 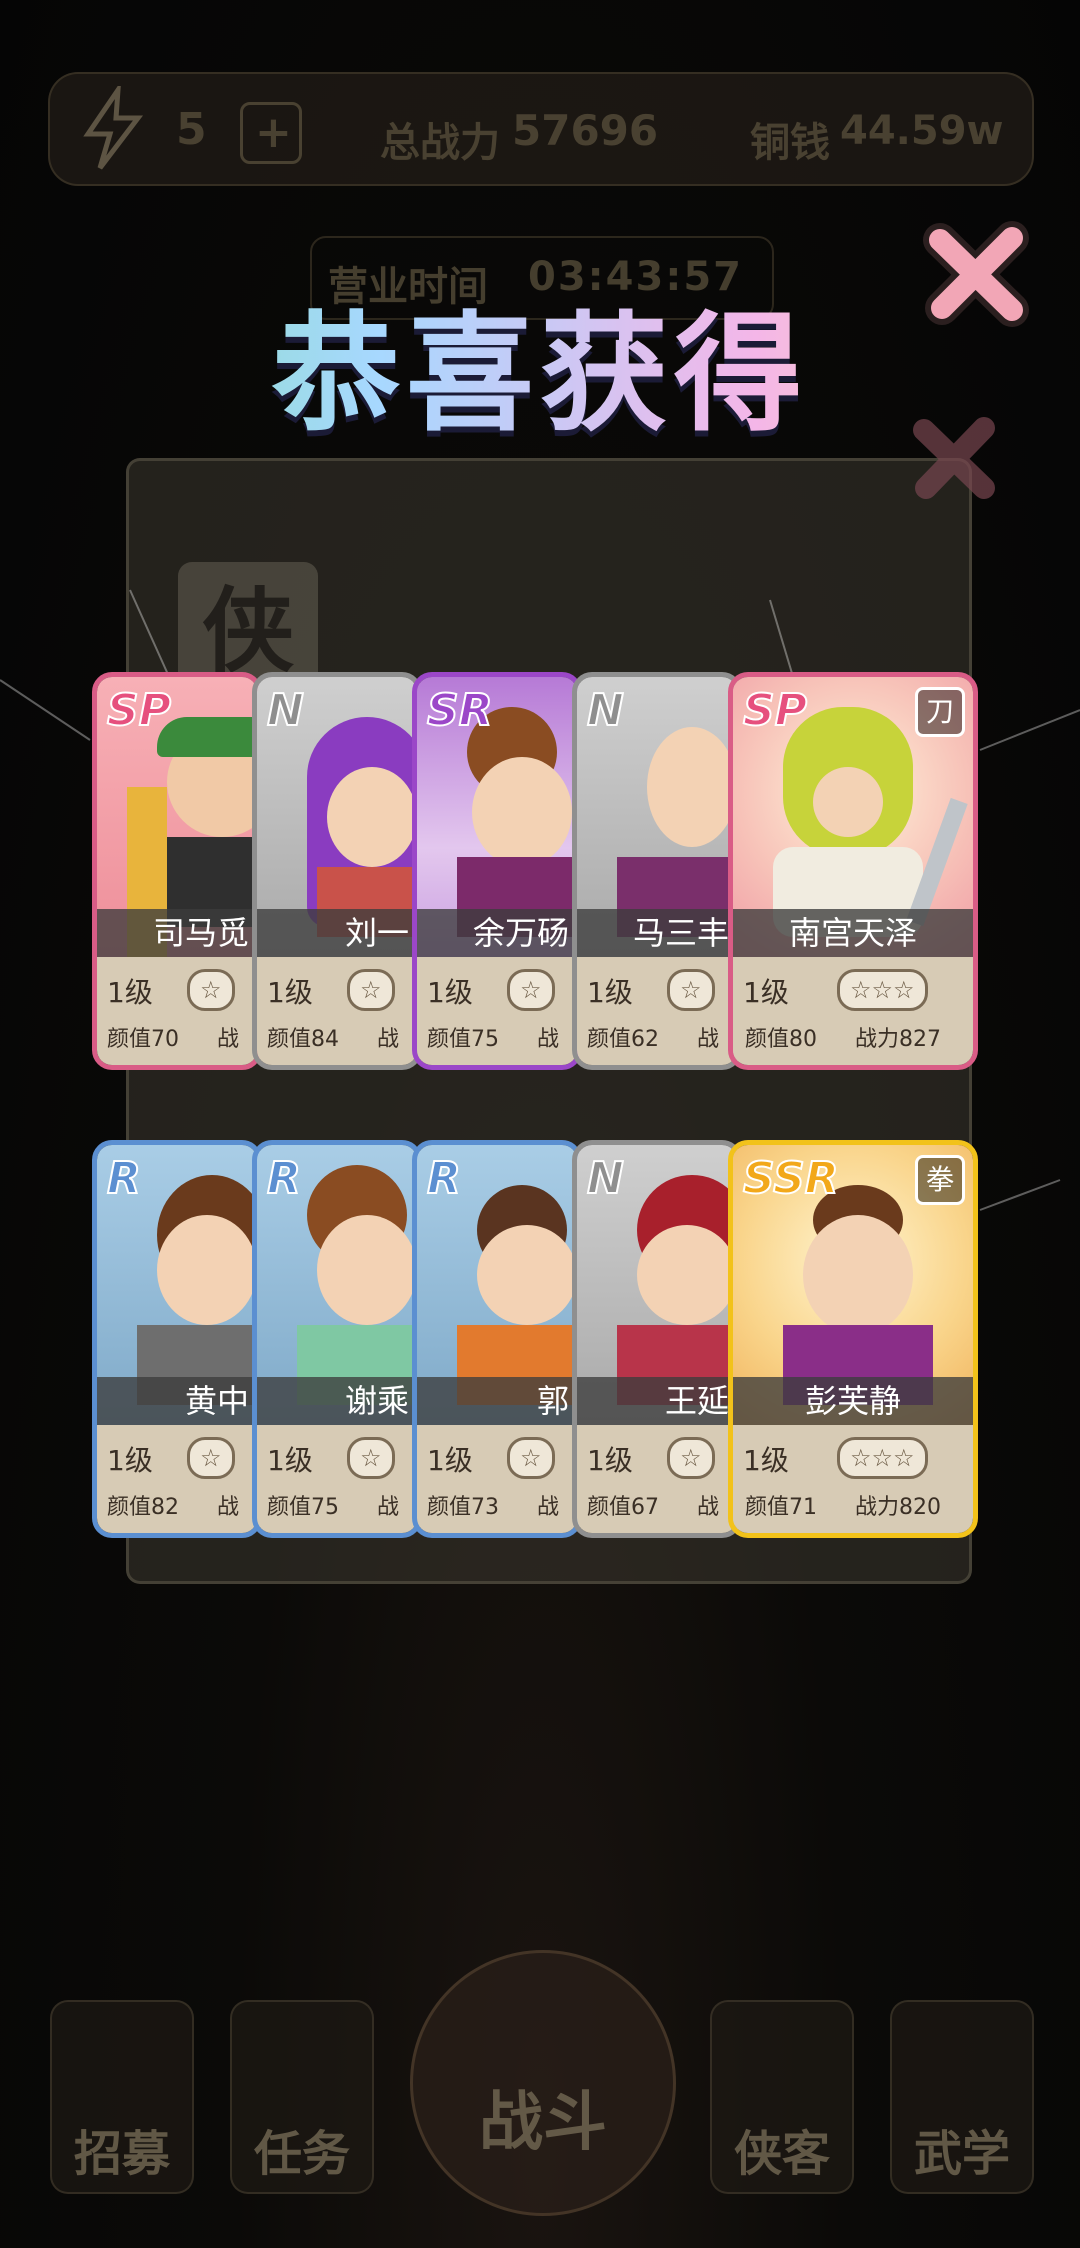 I want to click on hero-card: SP 刀 南宫天泽 1级 ☆☆☆ 颜值80 战力827, so click(x=853, y=871).